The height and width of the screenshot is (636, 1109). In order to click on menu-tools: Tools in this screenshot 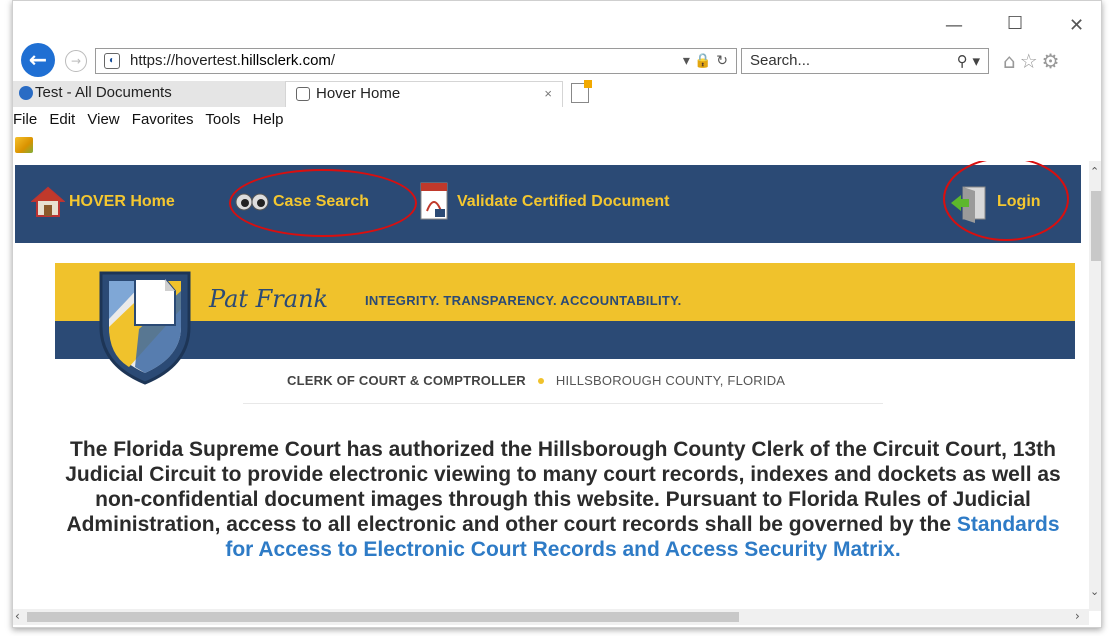, I will do `click(222, 119)`.